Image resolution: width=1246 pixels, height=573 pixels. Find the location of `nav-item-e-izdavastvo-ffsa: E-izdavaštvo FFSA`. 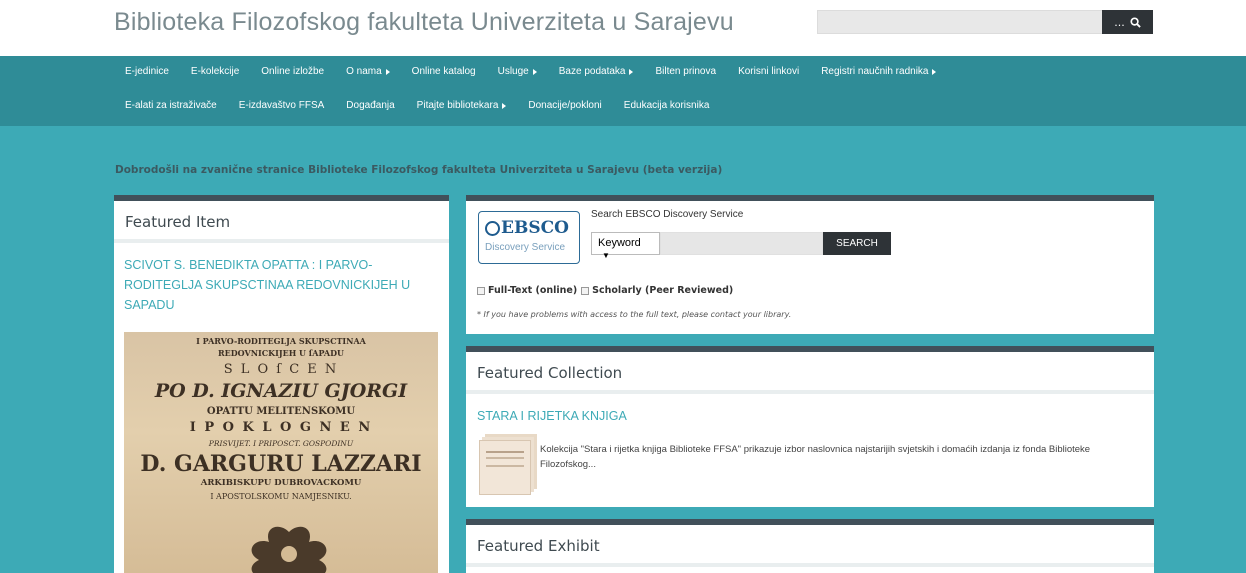

nav-item-e-izdavastvo-ffsa: E-izdavaštvo FFSA is located at coordinates (282, 105).